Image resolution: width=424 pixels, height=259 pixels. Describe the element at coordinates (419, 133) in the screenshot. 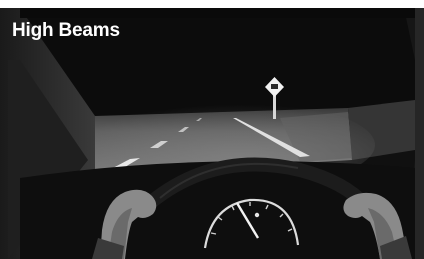

I see `right-edge` at that location.